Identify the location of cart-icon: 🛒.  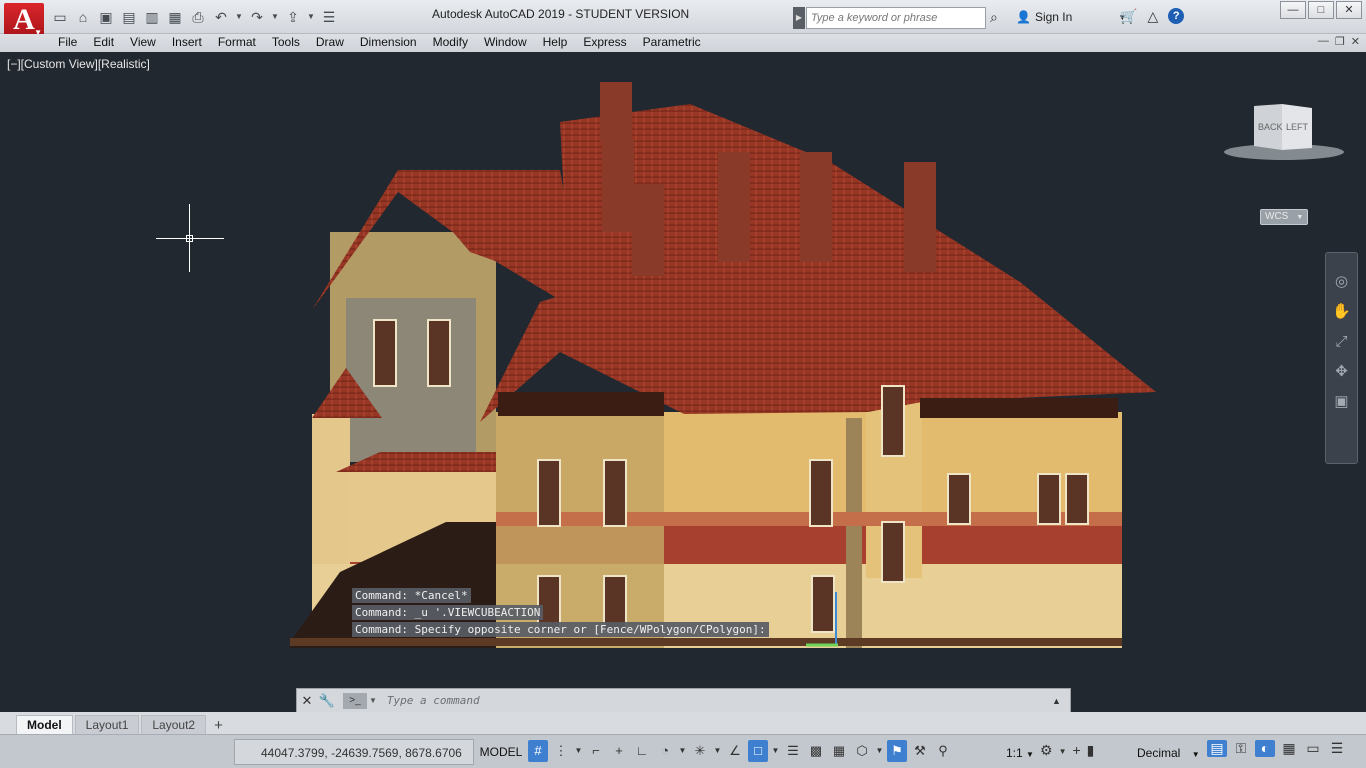
(1128, 16).